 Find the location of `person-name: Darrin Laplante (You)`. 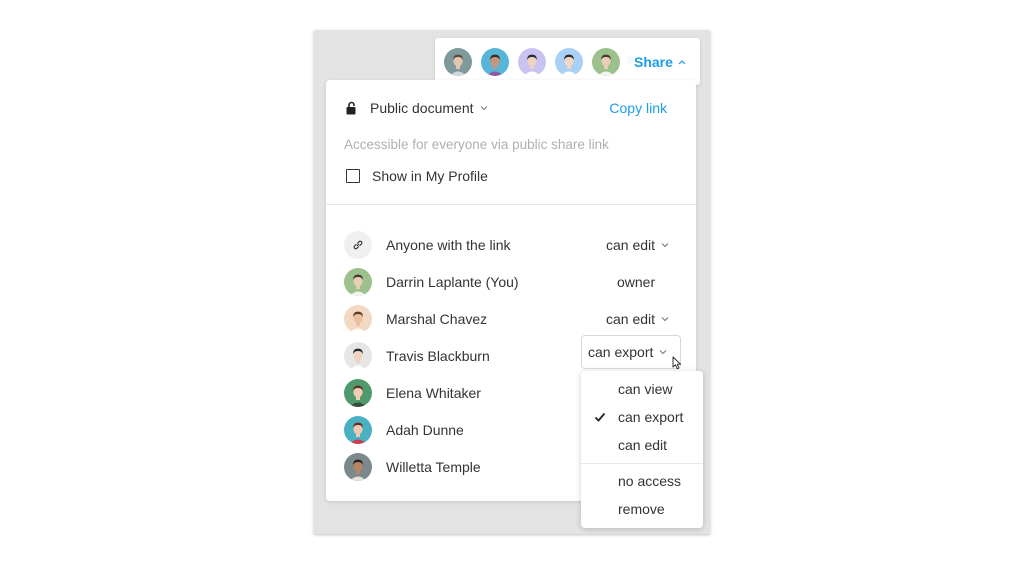

person-name: Darrin Laplante (You) is located at coordinates (452, 281).